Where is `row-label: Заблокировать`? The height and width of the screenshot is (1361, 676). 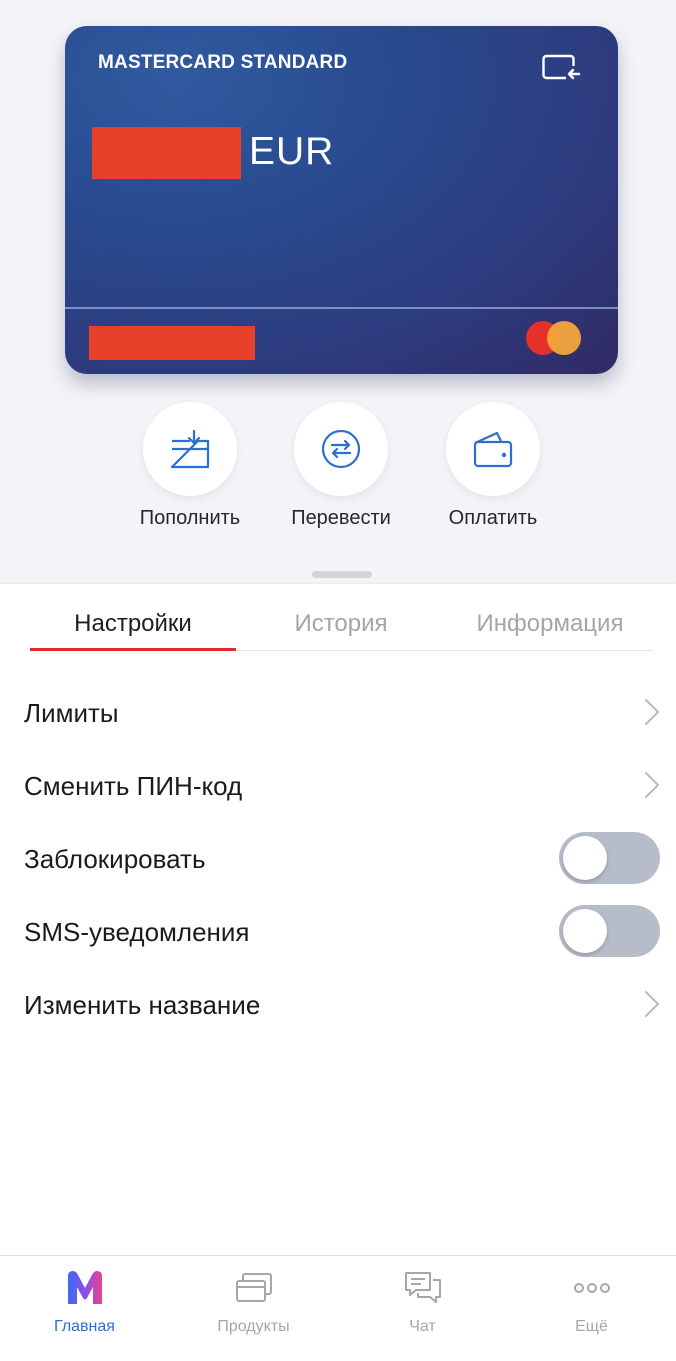 row-label: Заблокировать is located at coordinates (115, 859).